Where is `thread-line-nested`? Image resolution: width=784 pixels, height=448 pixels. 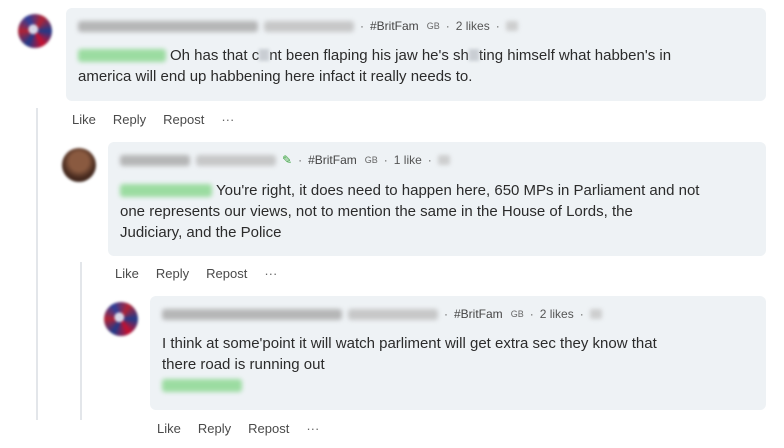
thread-line-nested is located at coordinates (81, 341).